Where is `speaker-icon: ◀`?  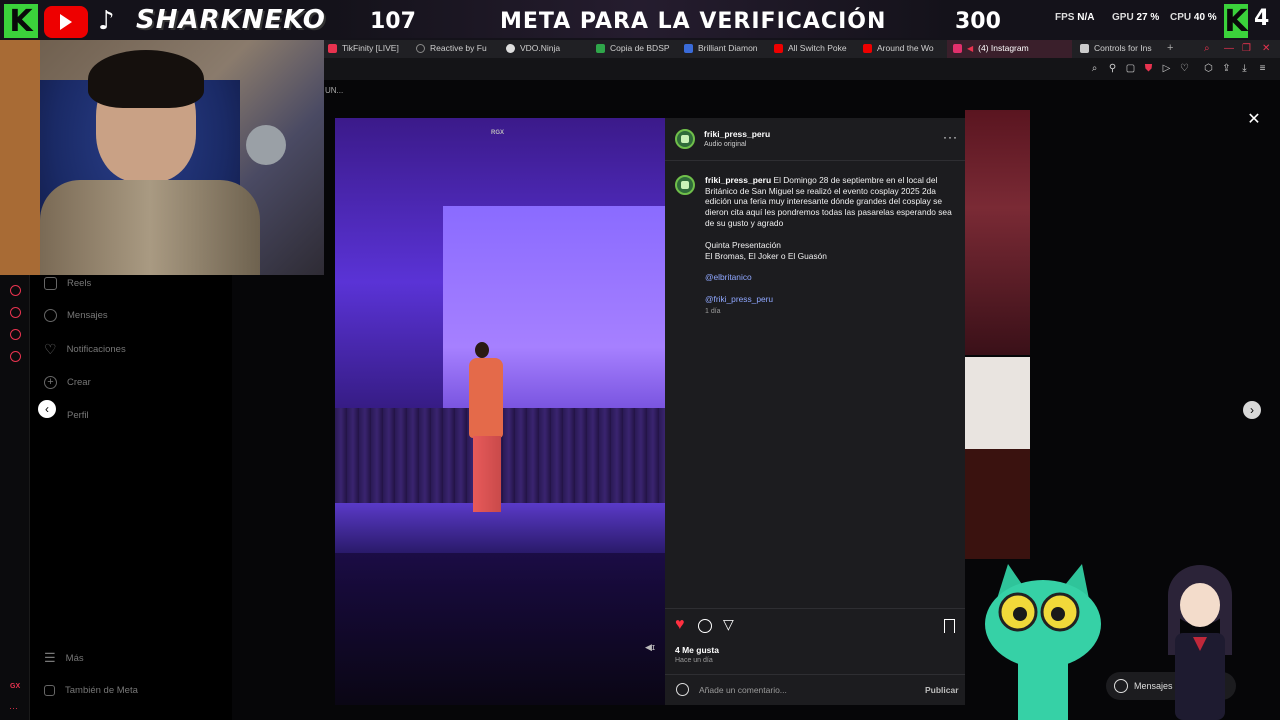
speaker-icon: ◀ is located at coordinates (970, 48).